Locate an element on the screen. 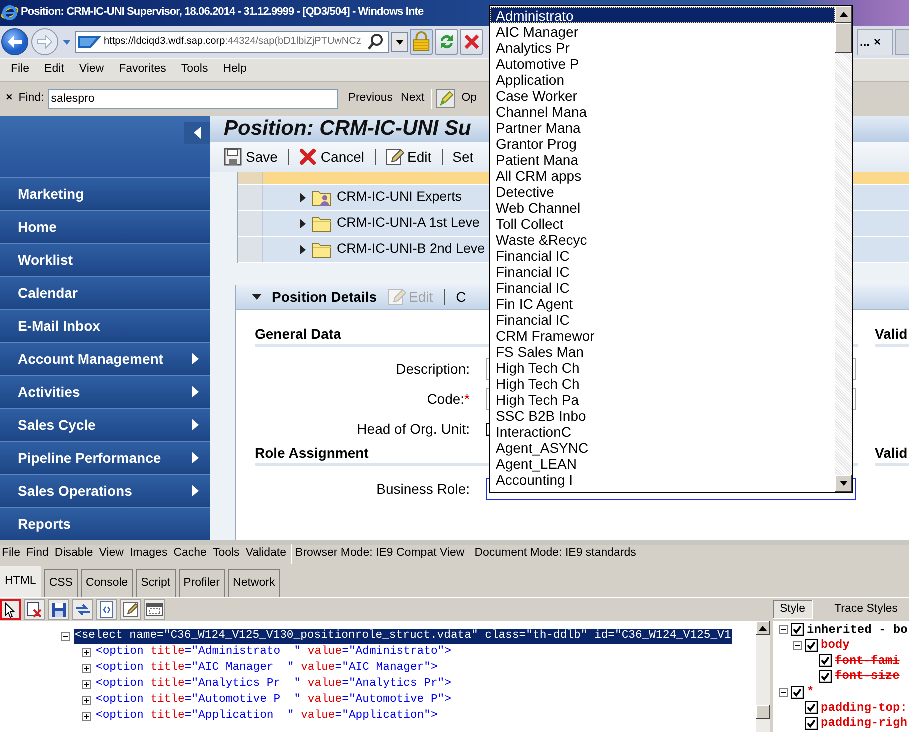  sidebar-item: Pipeline Performance is located at coordinates (105, 457).